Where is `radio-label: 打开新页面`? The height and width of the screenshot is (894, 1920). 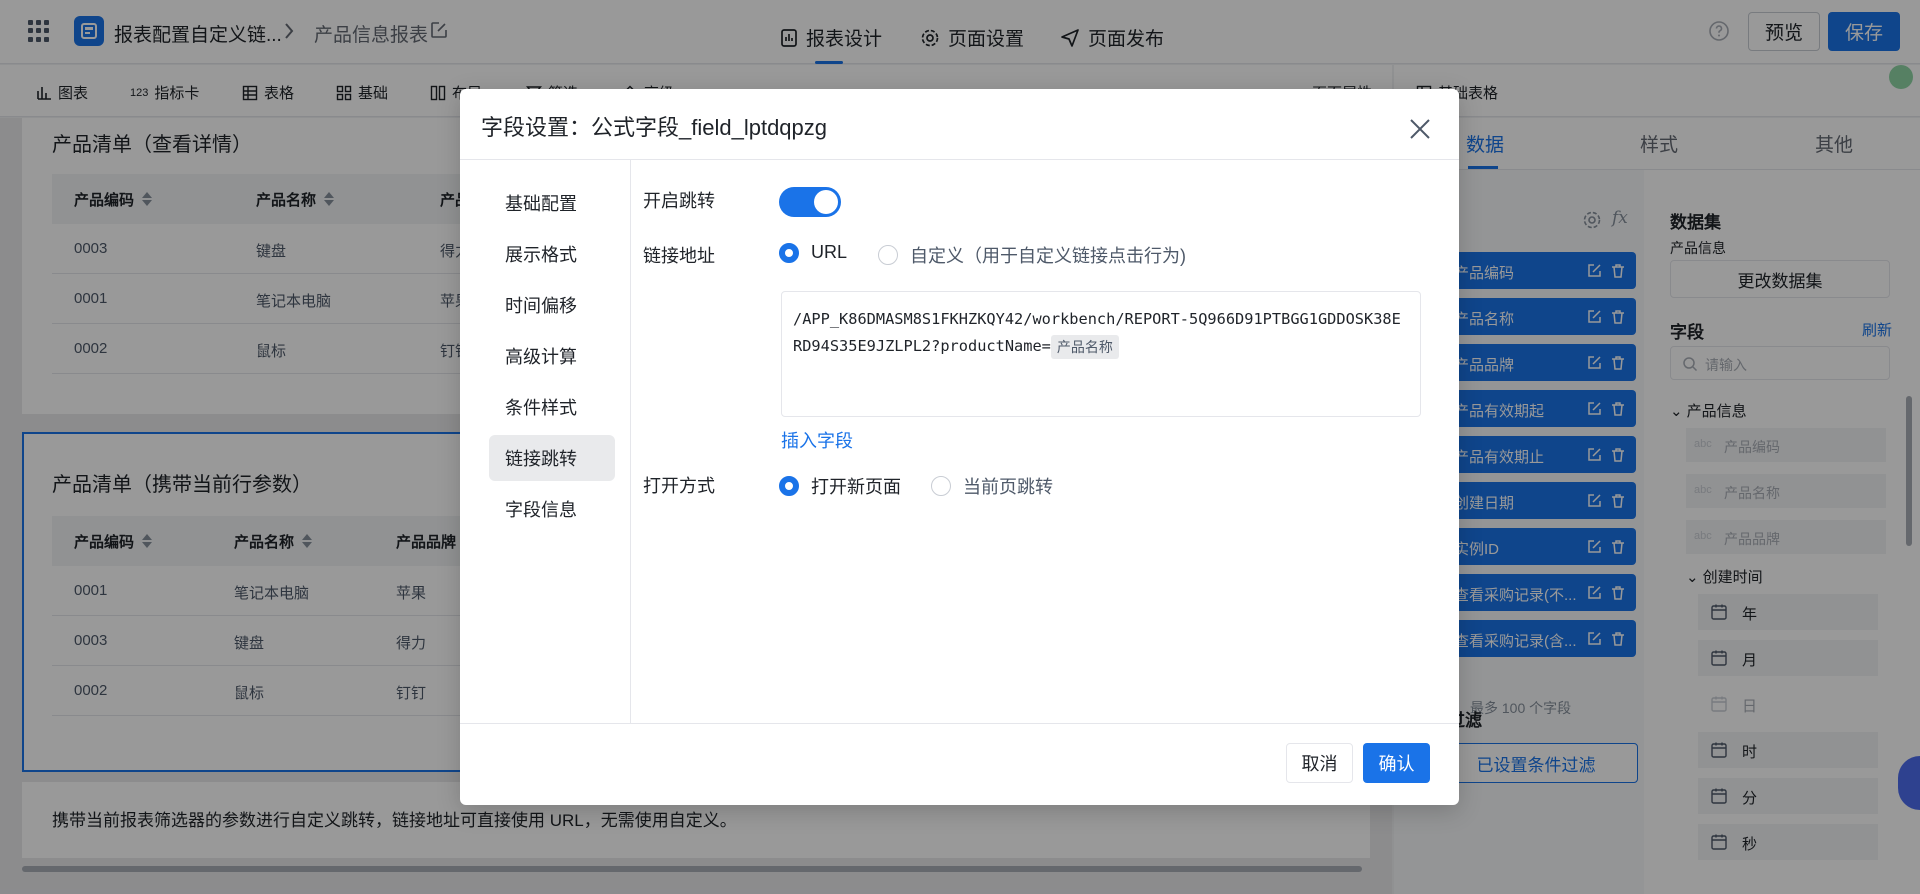 radio-label: 打开新页面 is located at coordinates (856, 487).